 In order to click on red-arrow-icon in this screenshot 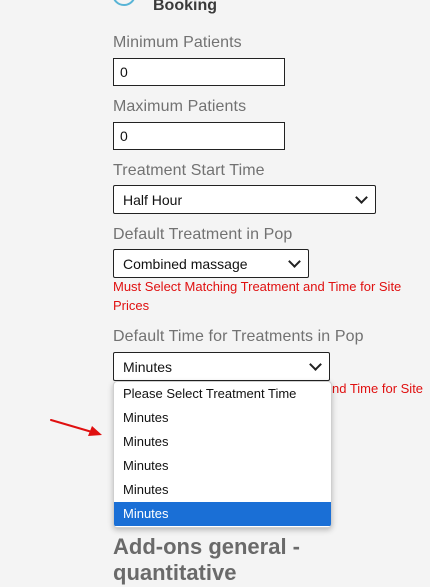, I will do `click(76, 427)`.